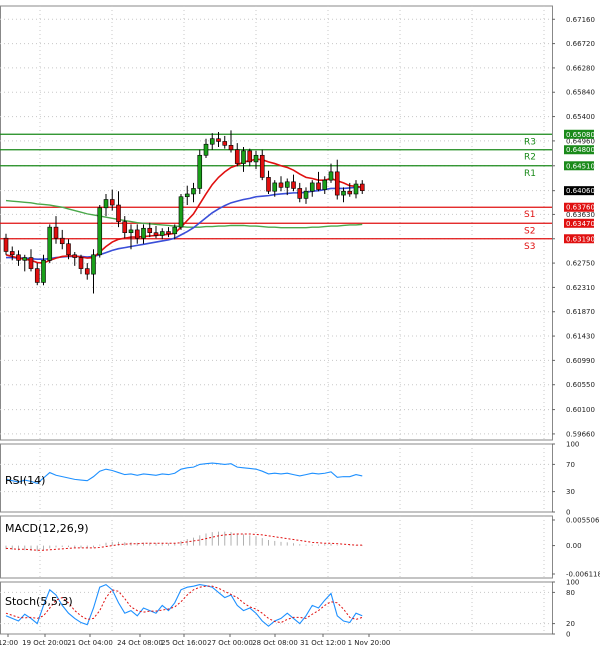 Image resolution: width=600 pixels, height=654 pixels. Describe the element at coordinates (580, 288) in the screenshot. I see `price-tick-label: 0.62310` at that location.